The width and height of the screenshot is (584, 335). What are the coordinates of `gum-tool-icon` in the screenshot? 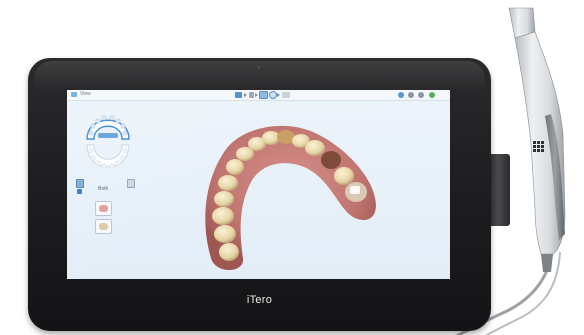 It's located at (103, 208).